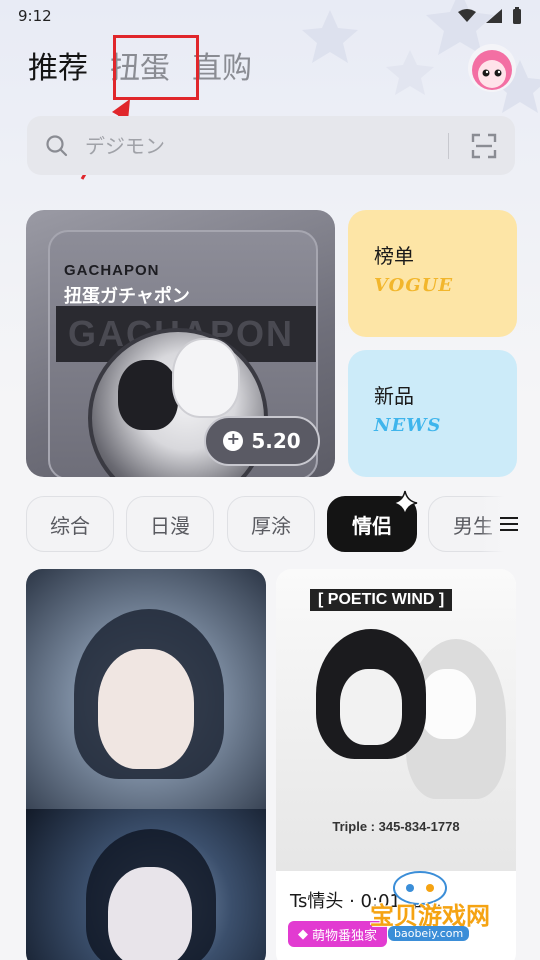 Image resolution: width=540 pixels, height=960 pixels. I want to click on banner-character-dark, so click(148, 395).